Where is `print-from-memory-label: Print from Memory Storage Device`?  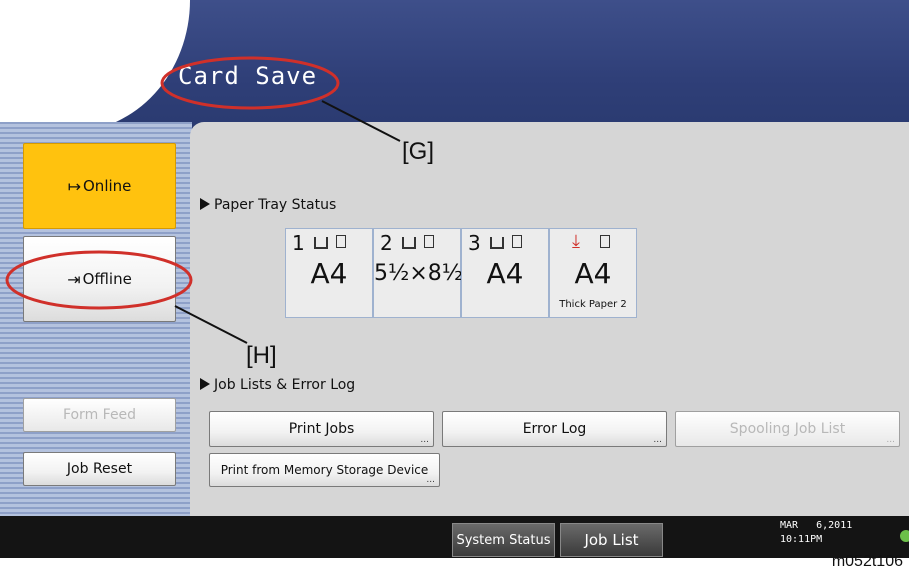
print-from-memory-label: Print from Memory Storage Device is located at coordinates (324, 470).